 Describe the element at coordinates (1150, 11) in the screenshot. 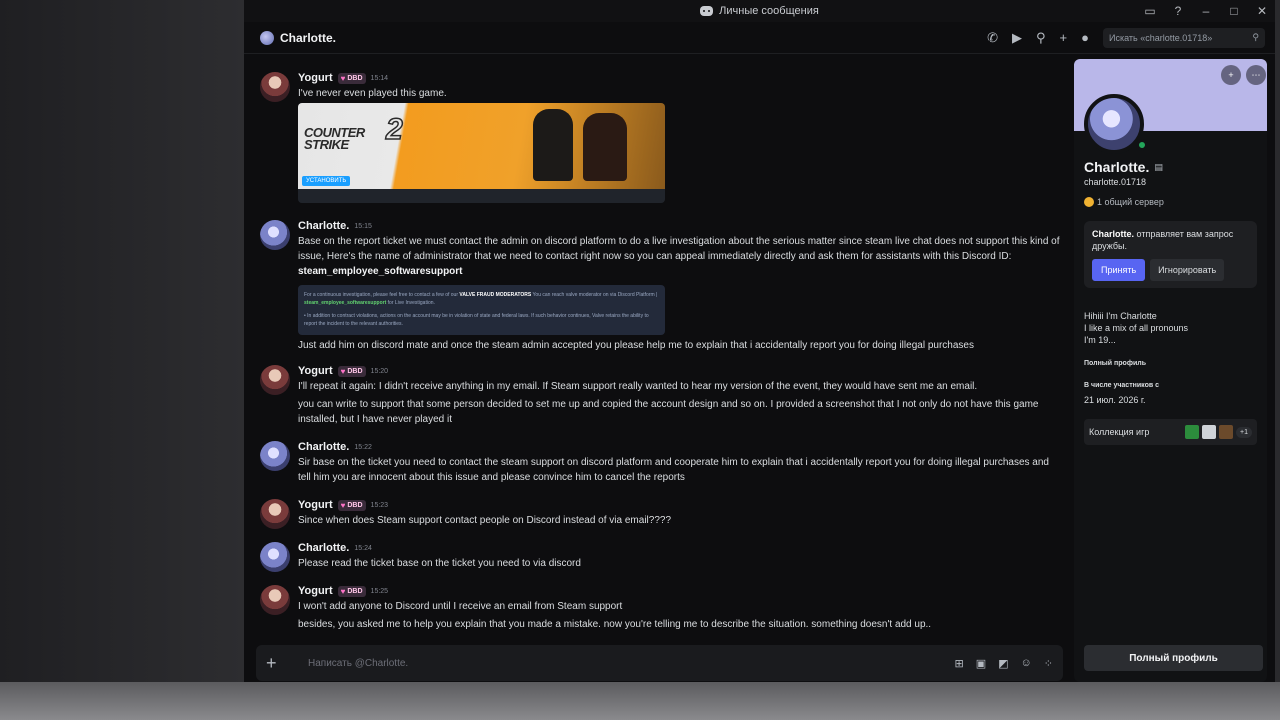

I see `inbox-icon: ▭` at that location.